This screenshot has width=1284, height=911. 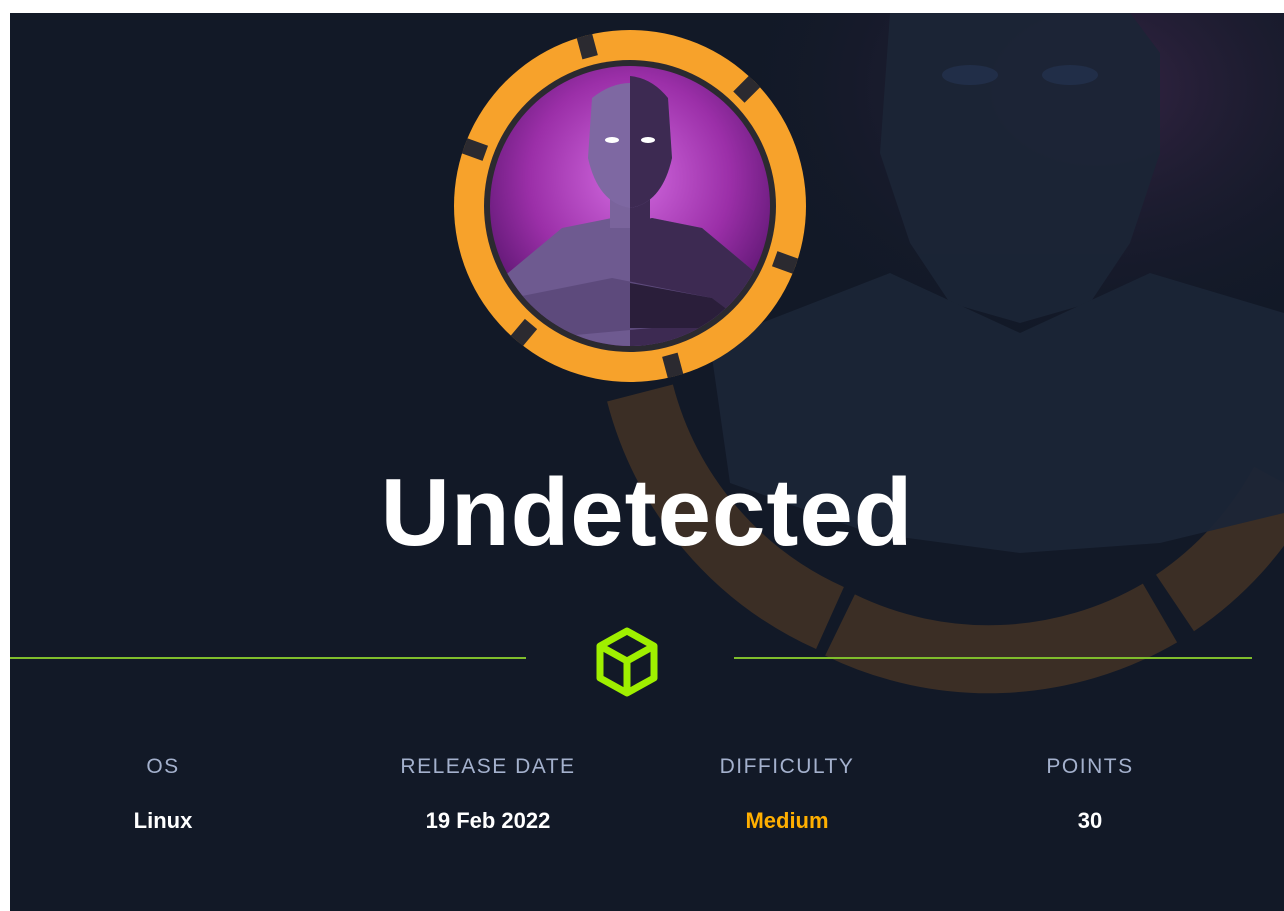 I want to click on stat-label: POINTS, so click(x=1090, y=766).